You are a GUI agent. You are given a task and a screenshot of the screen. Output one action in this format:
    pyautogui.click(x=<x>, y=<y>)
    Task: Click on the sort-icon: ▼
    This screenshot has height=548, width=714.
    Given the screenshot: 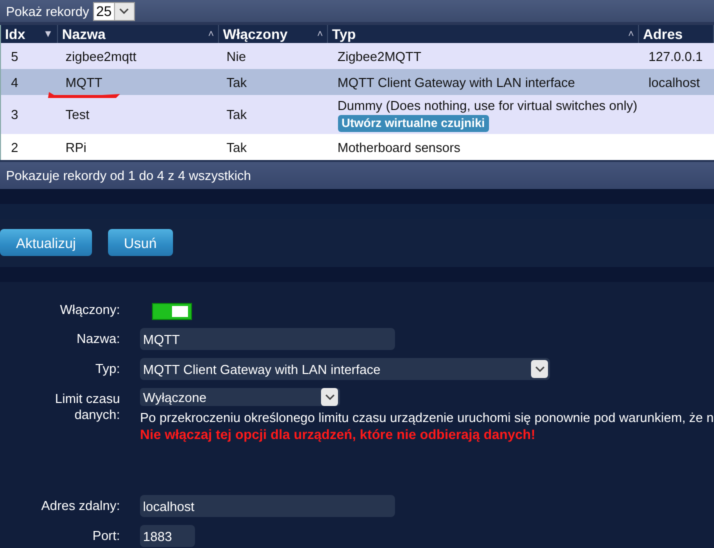 What is the action you would take?
    pyautogui.click(x=48, y=34)
    